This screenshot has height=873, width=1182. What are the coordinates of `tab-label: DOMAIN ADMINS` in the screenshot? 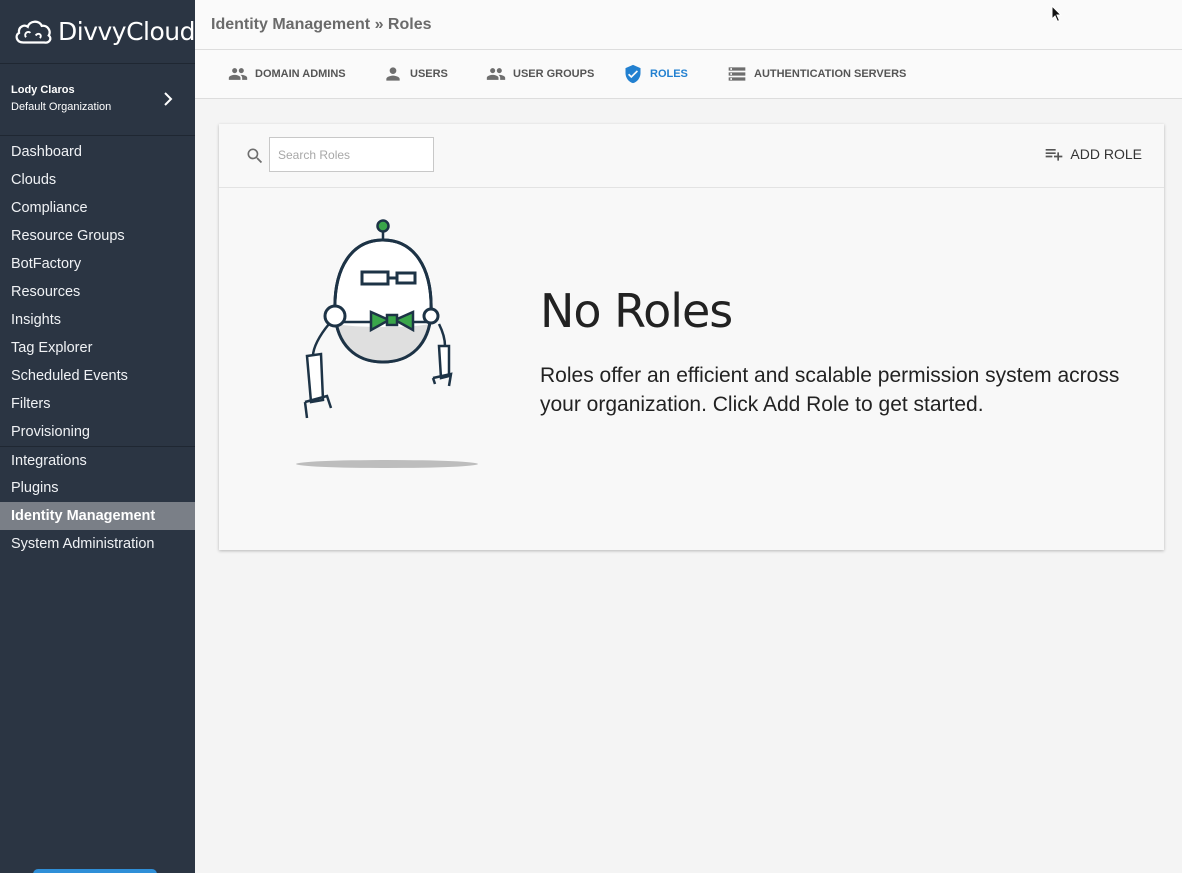 It's located at (300, 74).